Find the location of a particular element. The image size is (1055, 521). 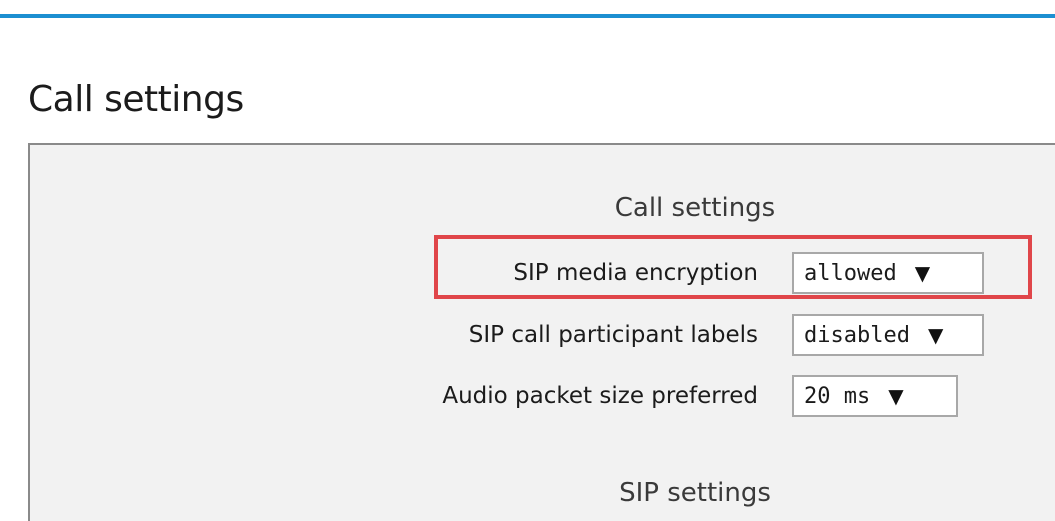

sip-call-participant-labels-select: disabled ▼ is located at coordinates (888, 335).